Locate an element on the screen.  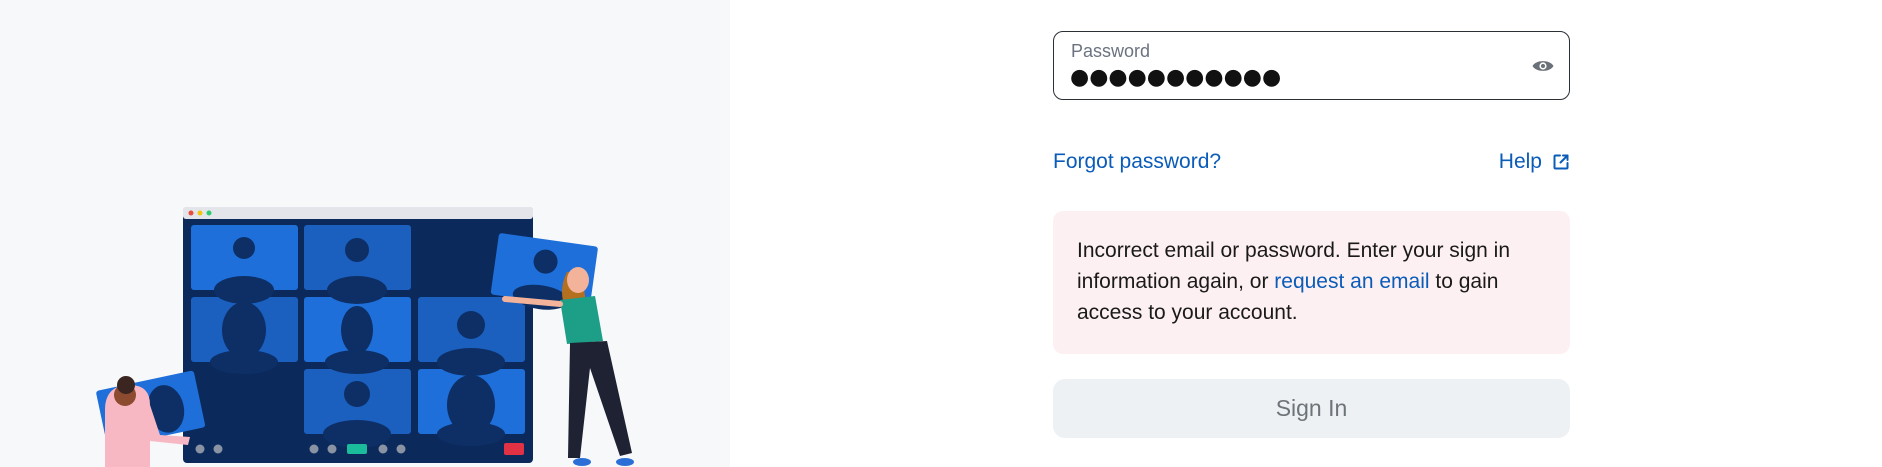
password-field: Password ●●●●●●●●●●● is located at coordinates (1311, 65).